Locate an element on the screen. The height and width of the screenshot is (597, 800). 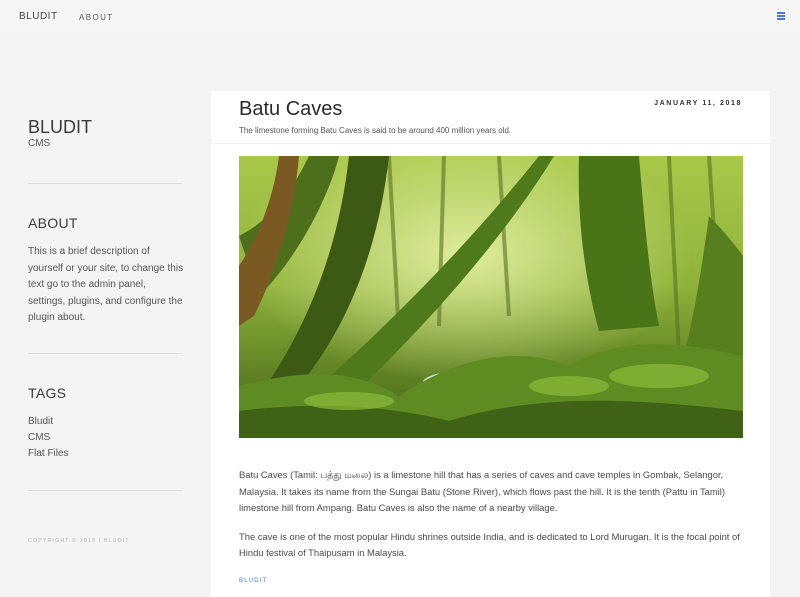
tag-link-bludit: Bludit is located at coordinates (40, 421).